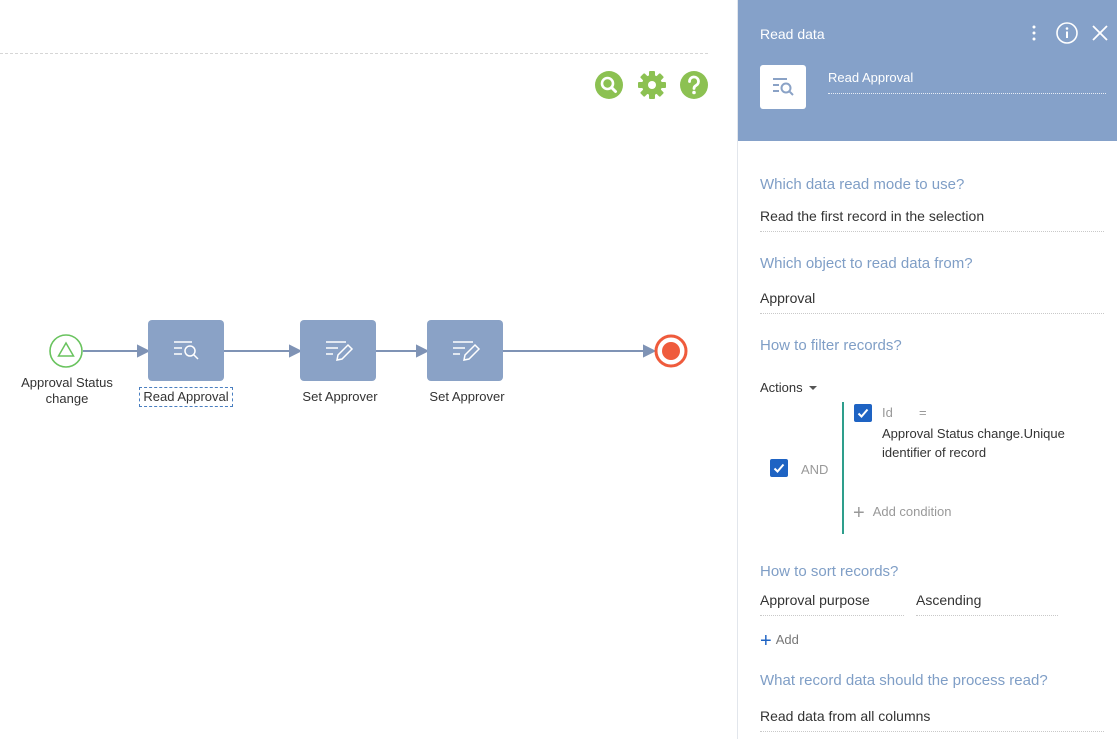 Image resolution: width=1117 pixels, height=739 pixels. I want to click on more-vertical-icon, so click(1034, 33).